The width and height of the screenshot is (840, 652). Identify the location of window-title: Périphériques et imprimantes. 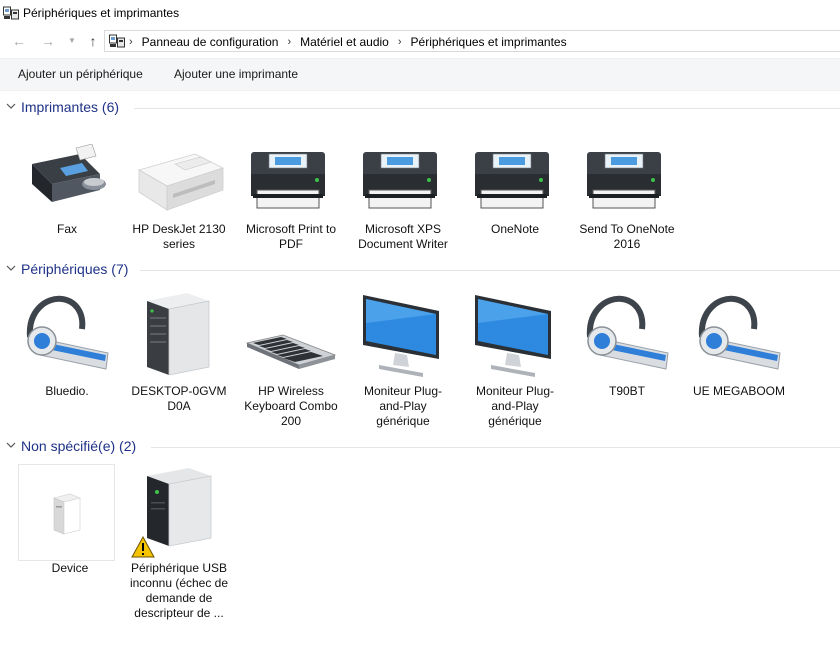
(101, 13).